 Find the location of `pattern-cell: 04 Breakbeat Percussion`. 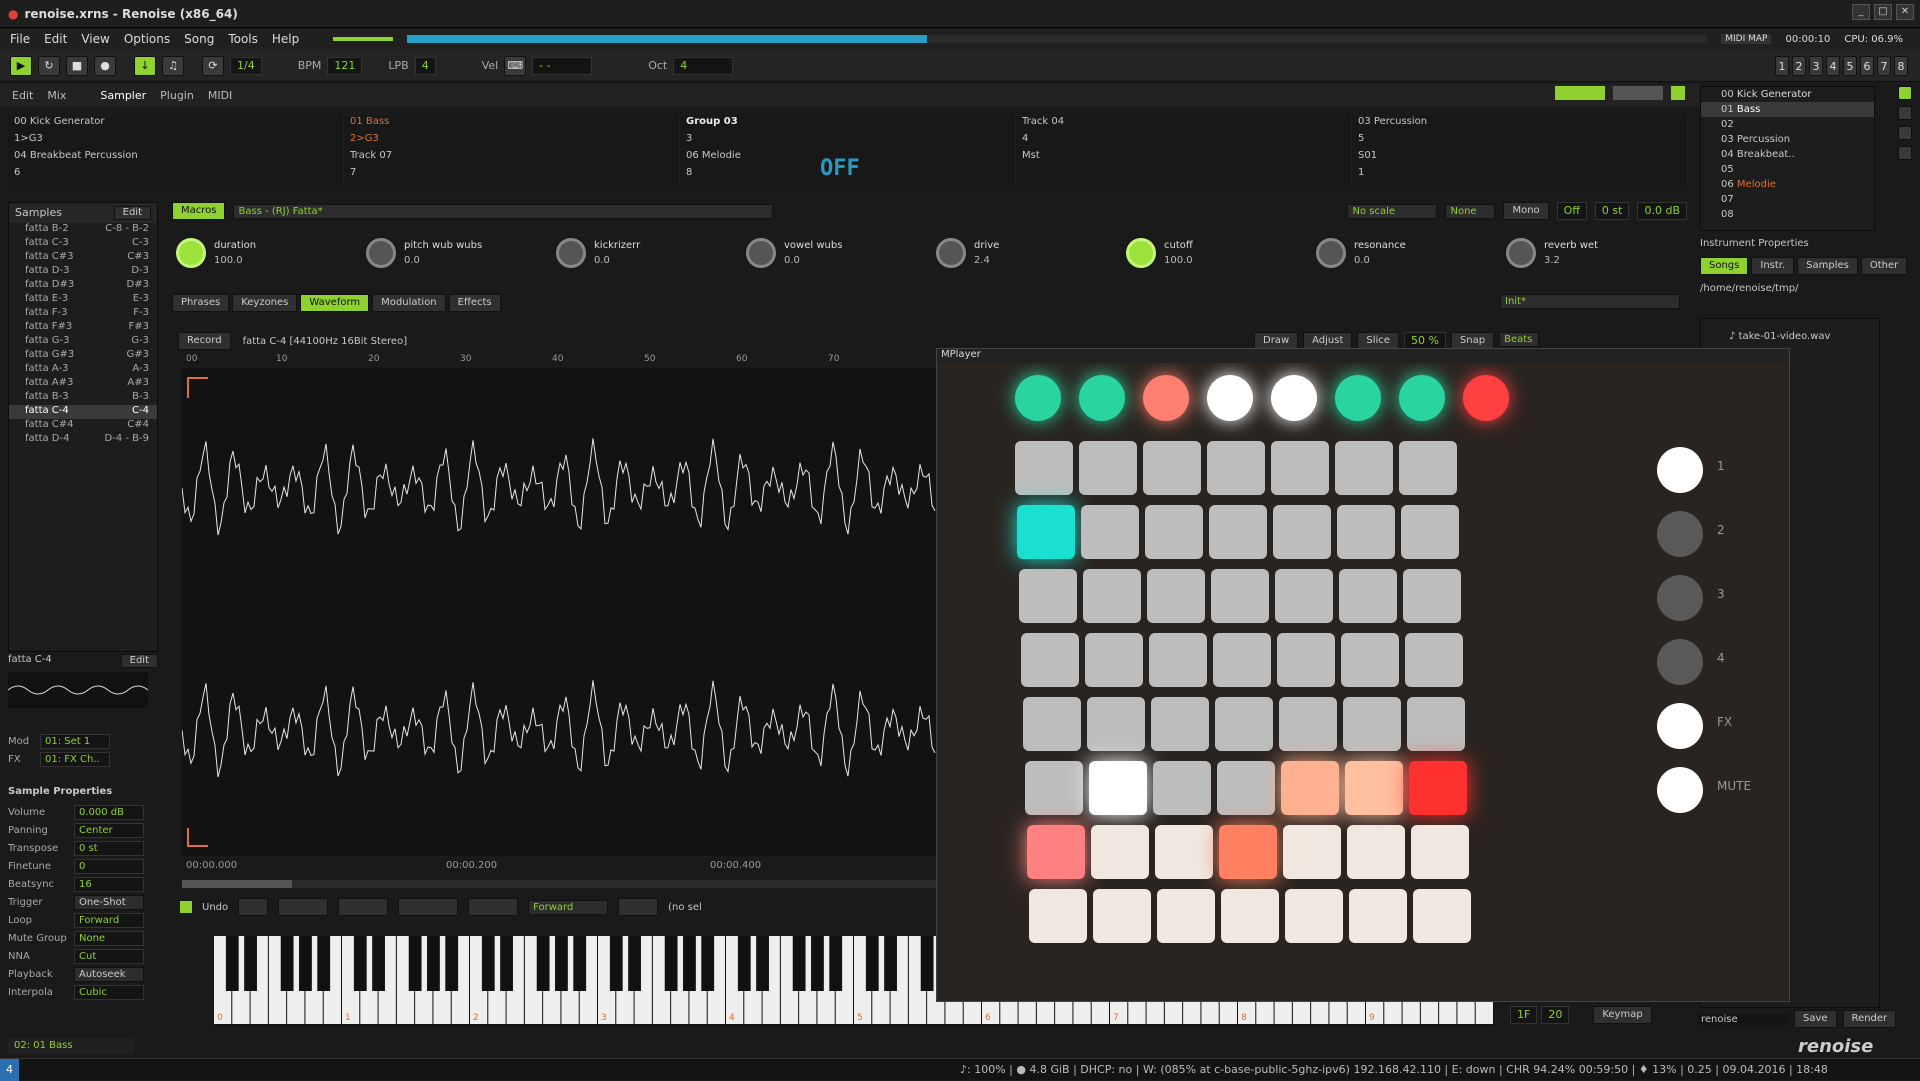

pattern-cell: 04 Breakbeat Percussion is located at coordinates (176, 158).